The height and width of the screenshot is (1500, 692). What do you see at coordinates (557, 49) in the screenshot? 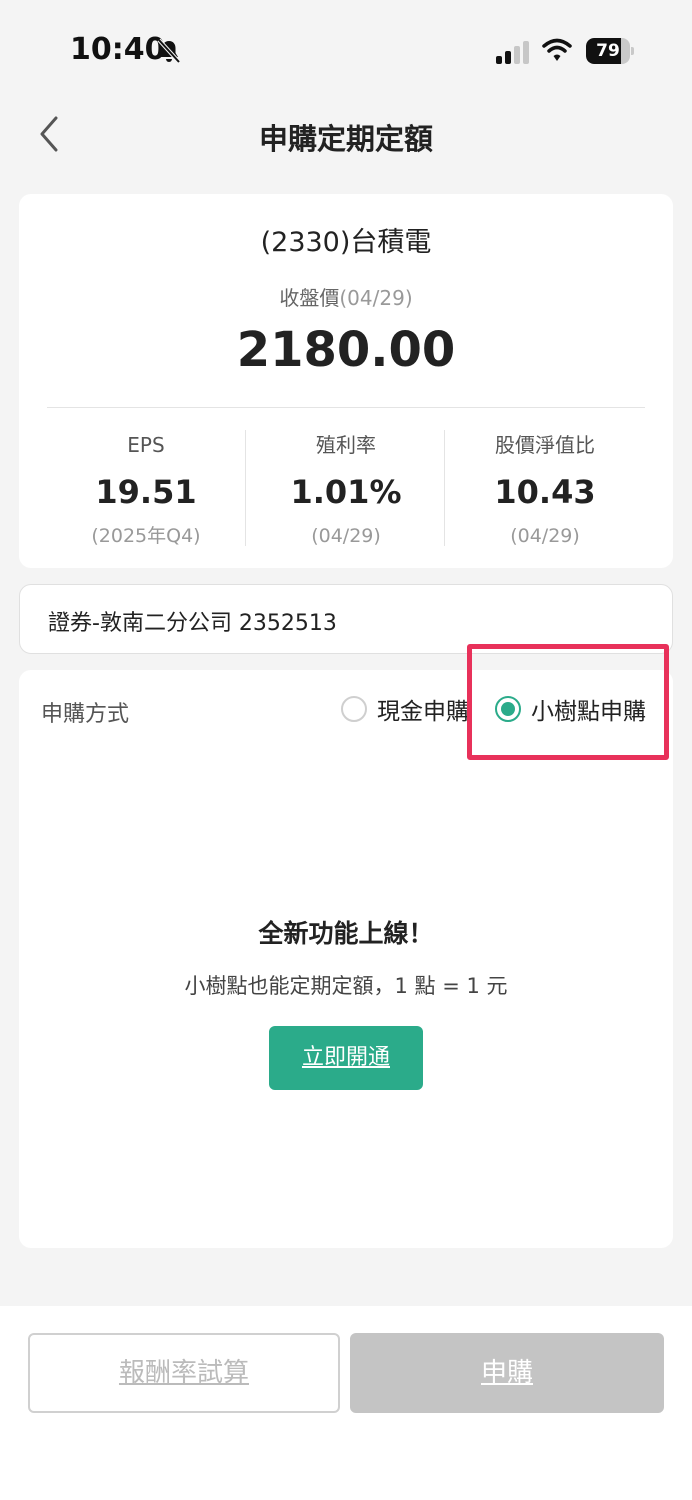
I see `wifi-icon` at bounding box center [557, 49].